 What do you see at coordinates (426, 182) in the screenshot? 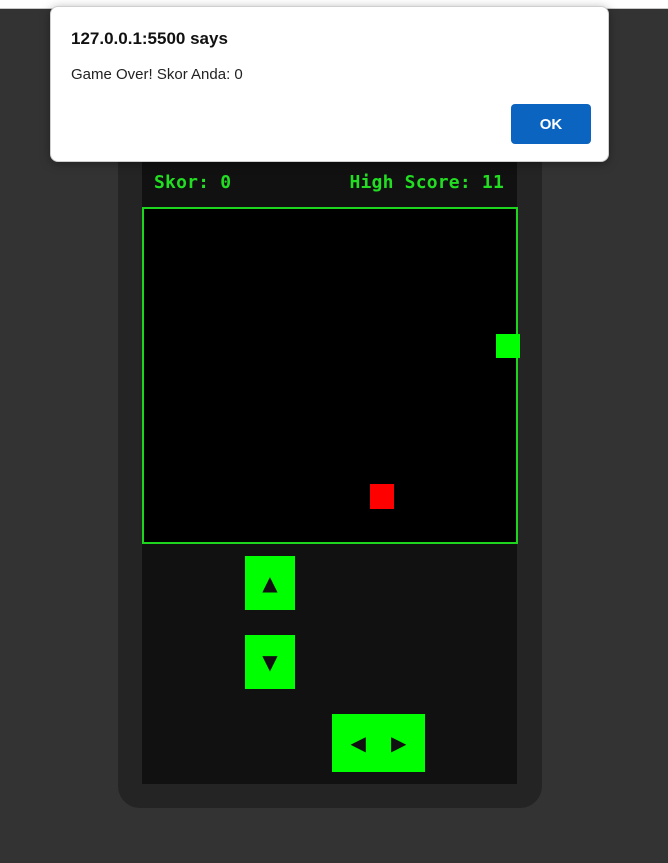
I see `high-score-label: High Score: 11` at bounding box center [426, 182].